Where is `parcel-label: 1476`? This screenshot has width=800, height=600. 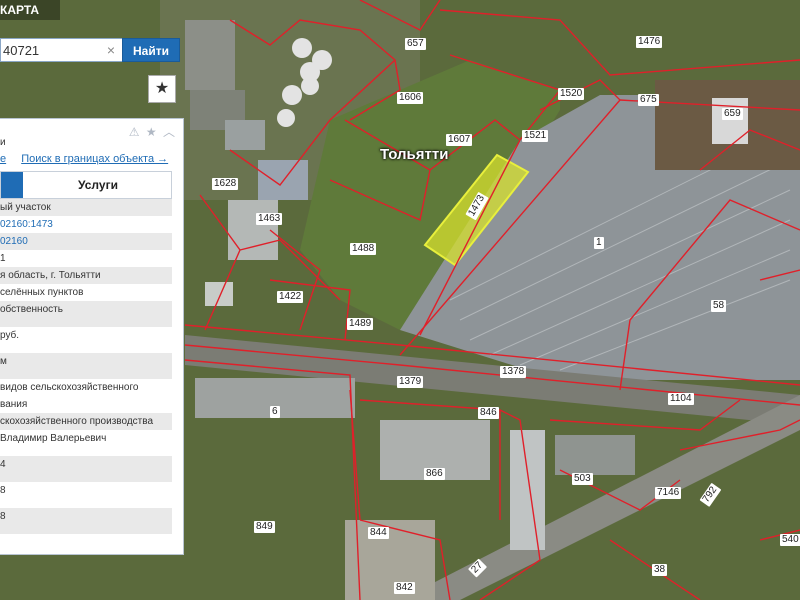 parcel-label: 1476 is located at coordinates (649, 42).